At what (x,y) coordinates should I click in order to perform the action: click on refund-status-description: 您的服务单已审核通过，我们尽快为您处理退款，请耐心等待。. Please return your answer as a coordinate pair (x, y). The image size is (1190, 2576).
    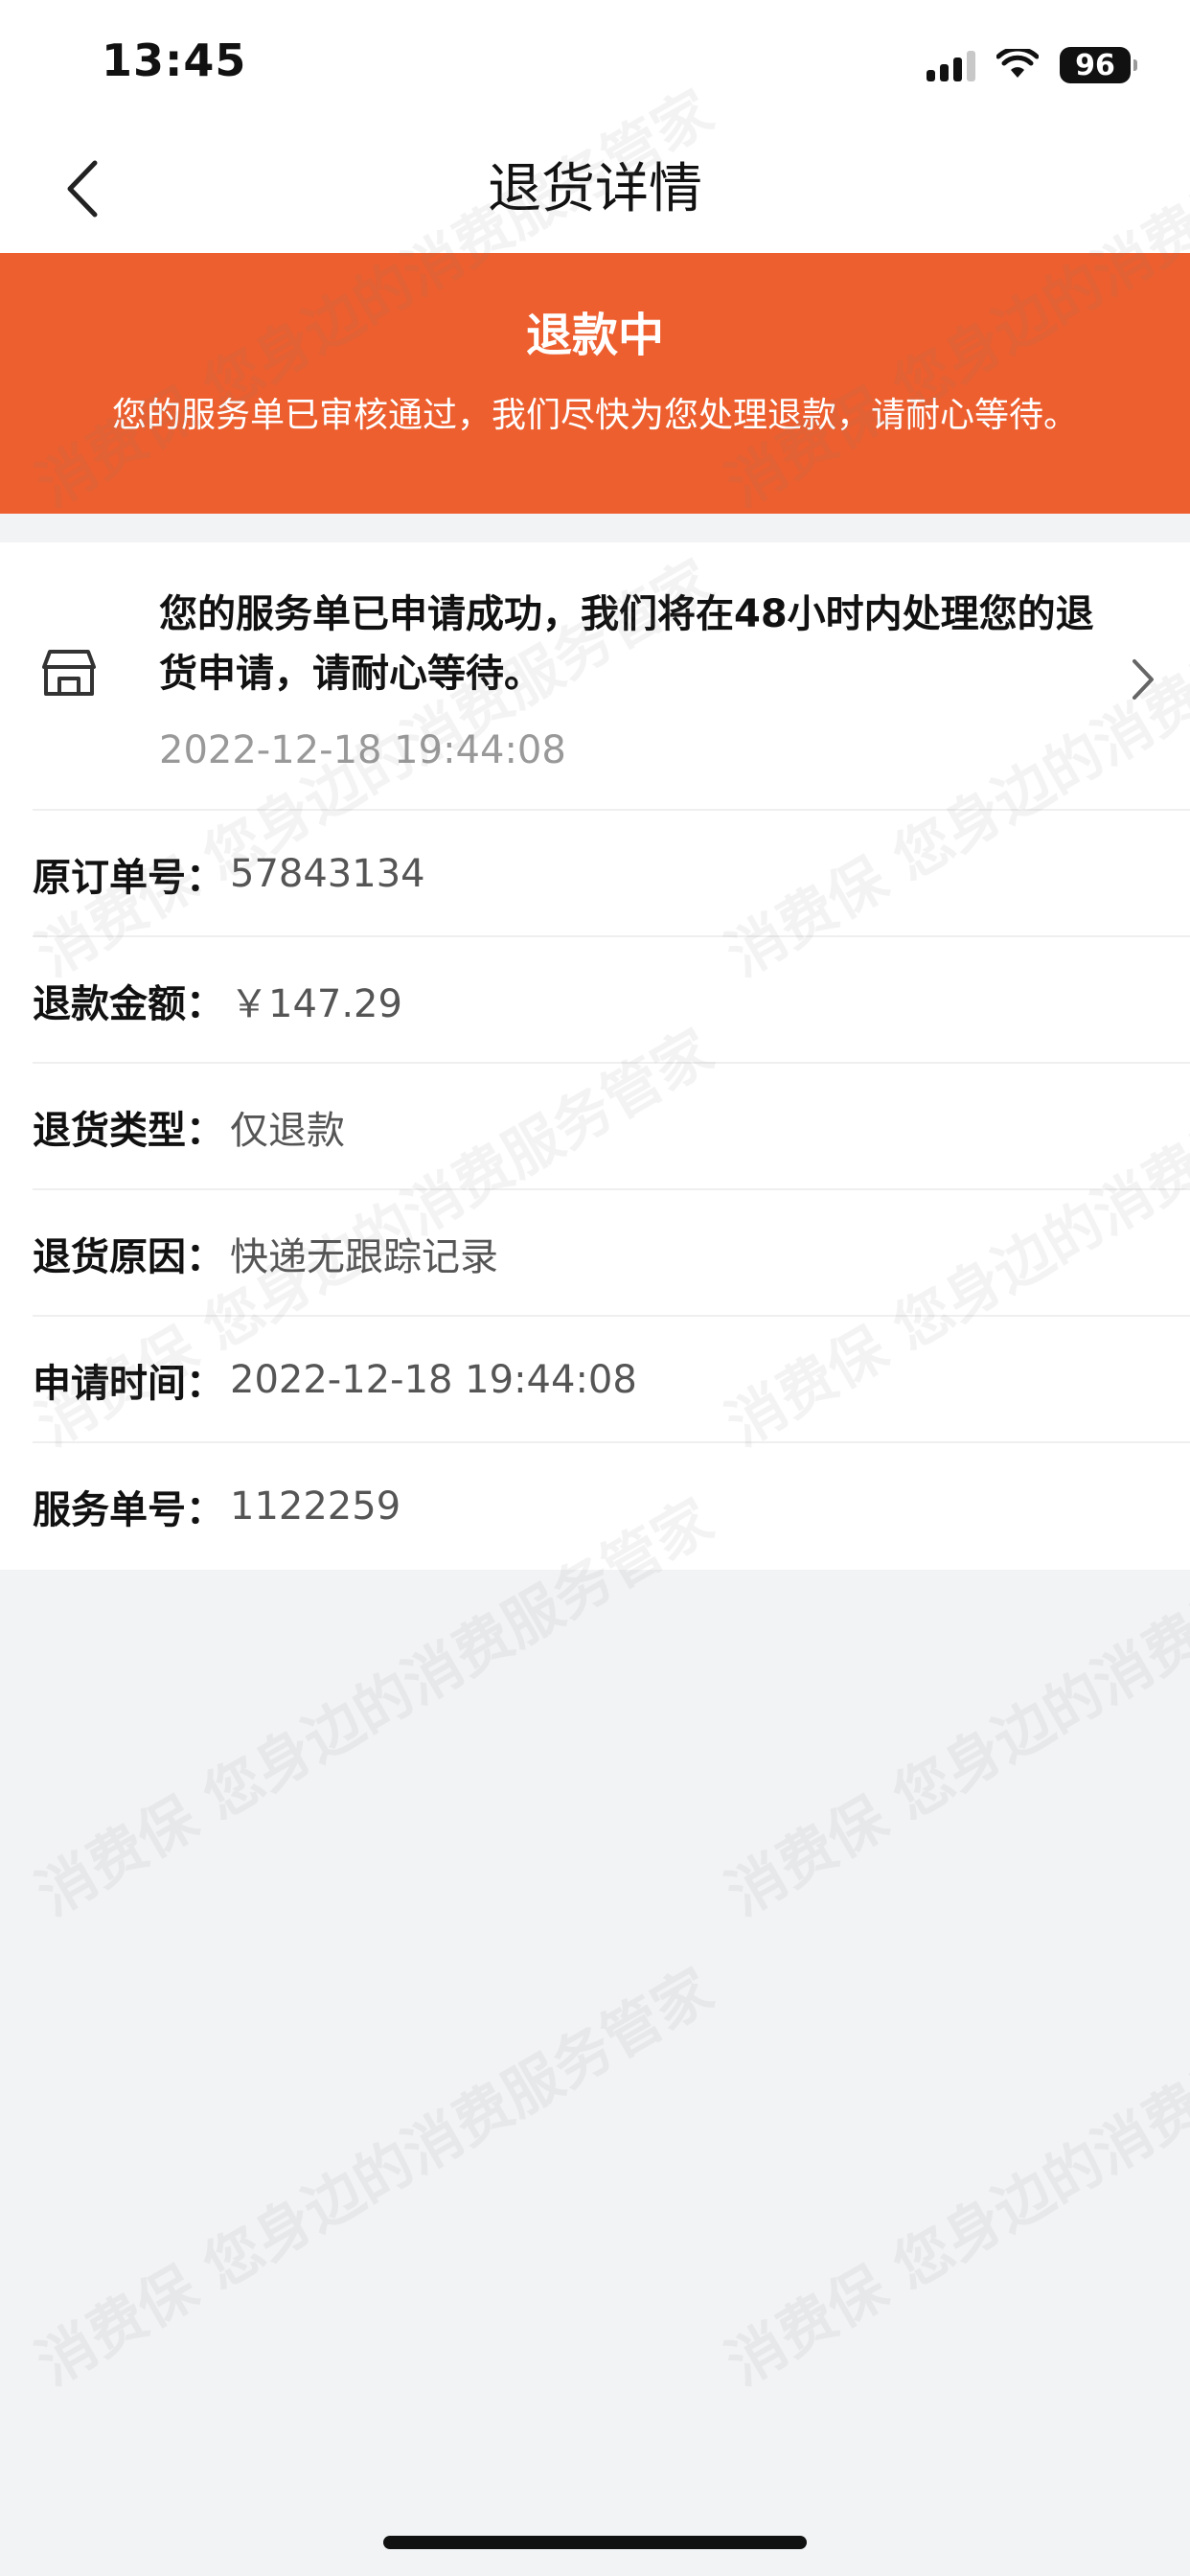
    Looking at the image, I should click on (594, 415).